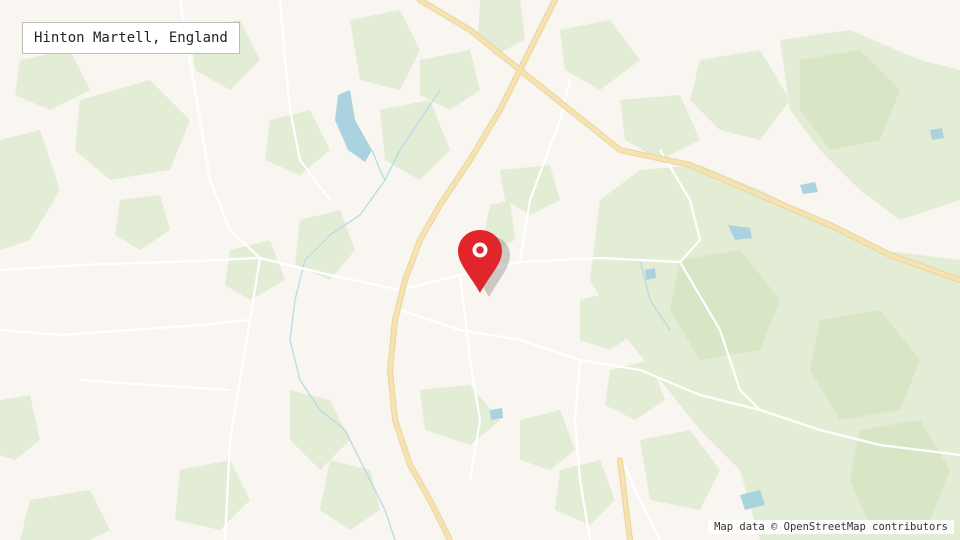 This screenshot has height=540, width=960. What do you see at coordinates (831, 527) in the screenshot?
I see `map-attribution: Map data © OpenStreetMap contributors` at bounding box center [831, 527].